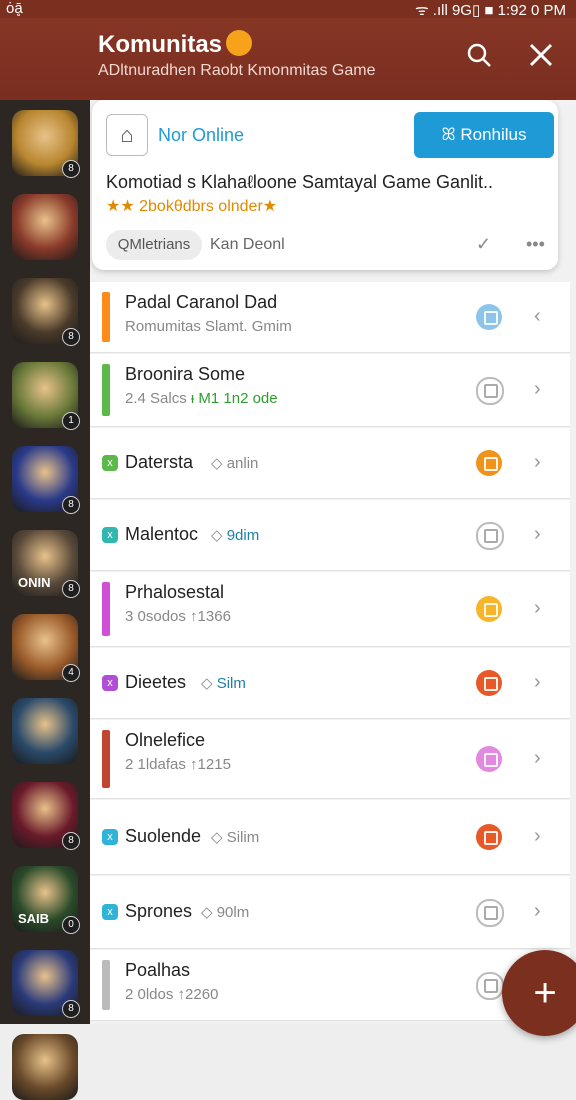  I want to click on avatar: 1, so click(46, 396).